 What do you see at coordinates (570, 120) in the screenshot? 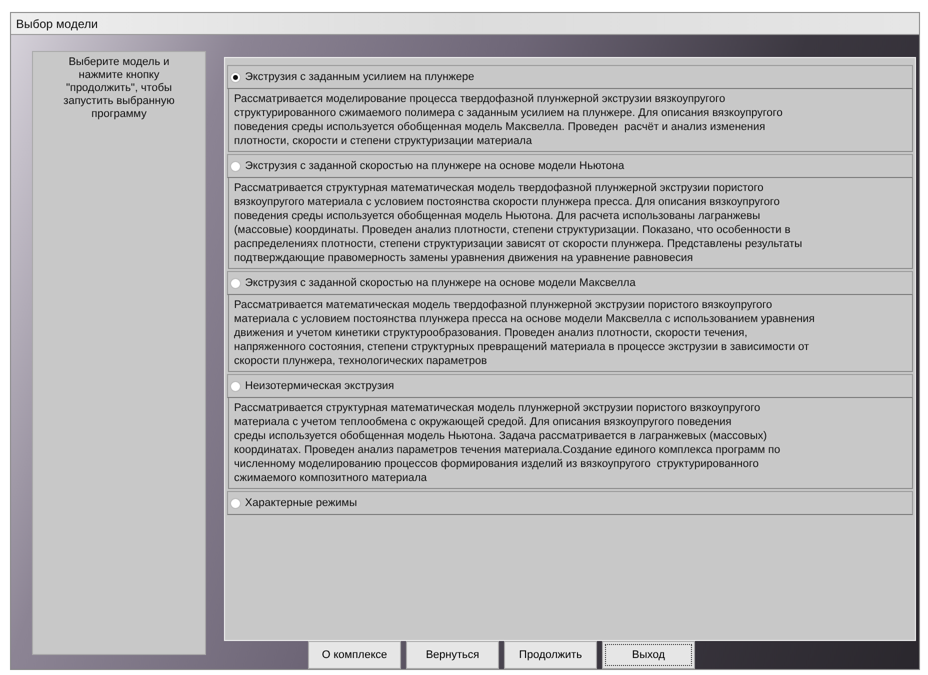
I see `model-description: Рассматривается моделирование процесса твердофазной плунжерной экструзии вязкоупругого структурированного сжимаемого полимера с заданным усилием на плунжере. Для описания вязкоупругого поведения среды используется обобщенная модель Максвелла. Проведен расчёт и анализ изменения плотности, скорости и степени структуризации материала` at bounding box center [570, 120].